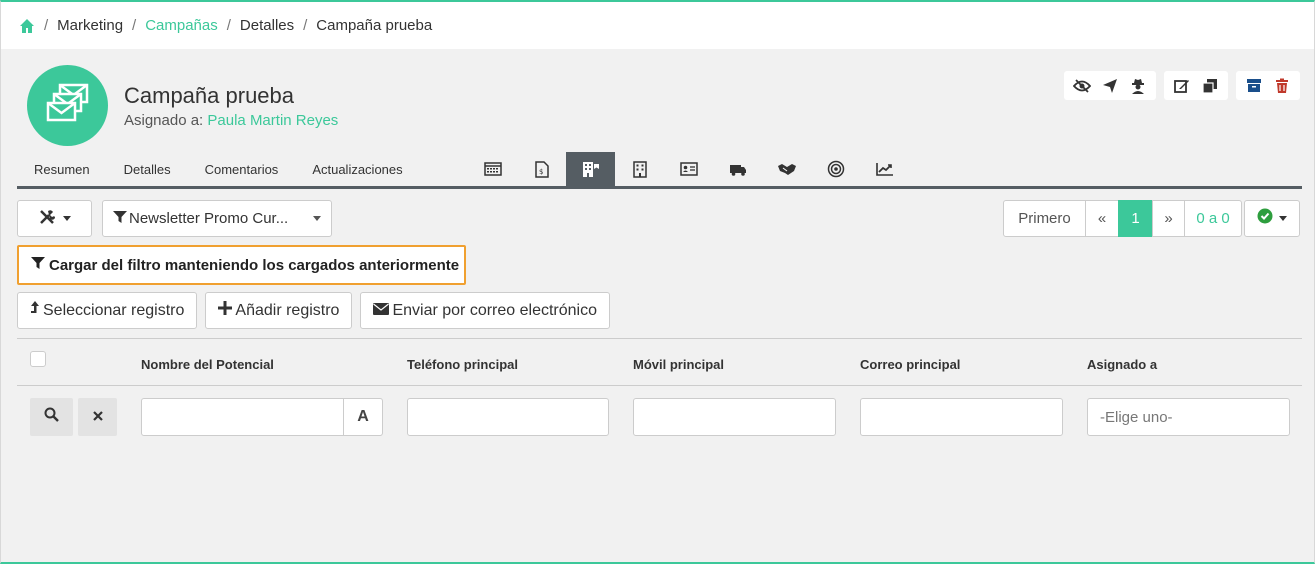 The height and width of the screenshot is (564, 1315). Describe the element at coordinates (62, 169) in the screenshot. I see `tab-resumen: Resumen` at that location.